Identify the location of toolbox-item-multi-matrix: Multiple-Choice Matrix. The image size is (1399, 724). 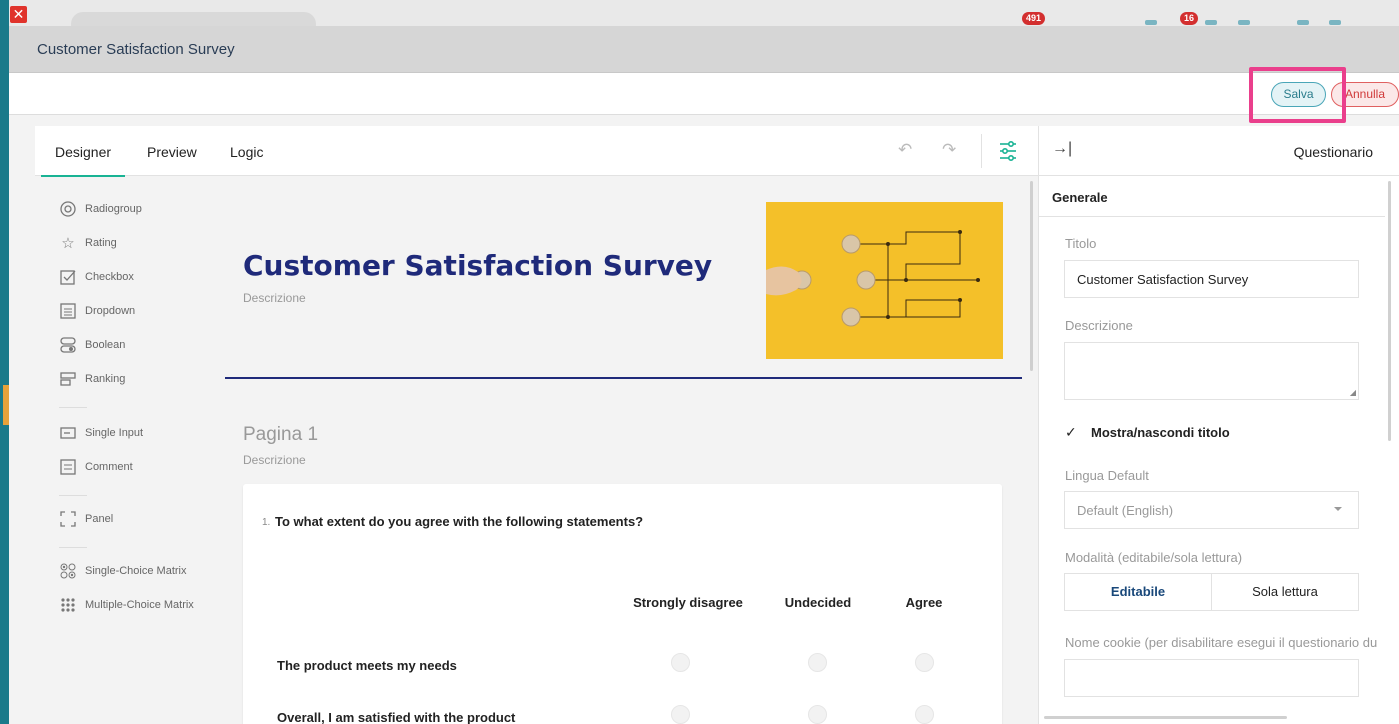
(126, 605).